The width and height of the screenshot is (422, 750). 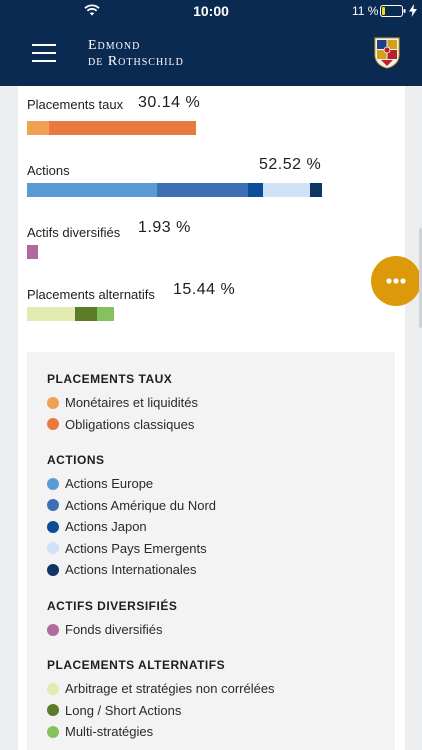 What do you see at coordinates (136, 548) in the screenshot?
I see `legend-item-label: Actions Pays Emergents` at bounding box center [136, 548].